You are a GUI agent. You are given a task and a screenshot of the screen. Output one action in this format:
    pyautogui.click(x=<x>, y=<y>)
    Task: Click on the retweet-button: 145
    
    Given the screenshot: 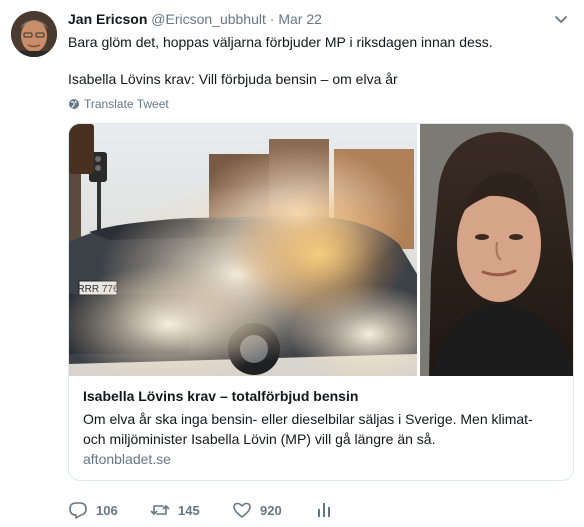 What is the action you would take?
    pyautogui.click(x=191, y=510)
    